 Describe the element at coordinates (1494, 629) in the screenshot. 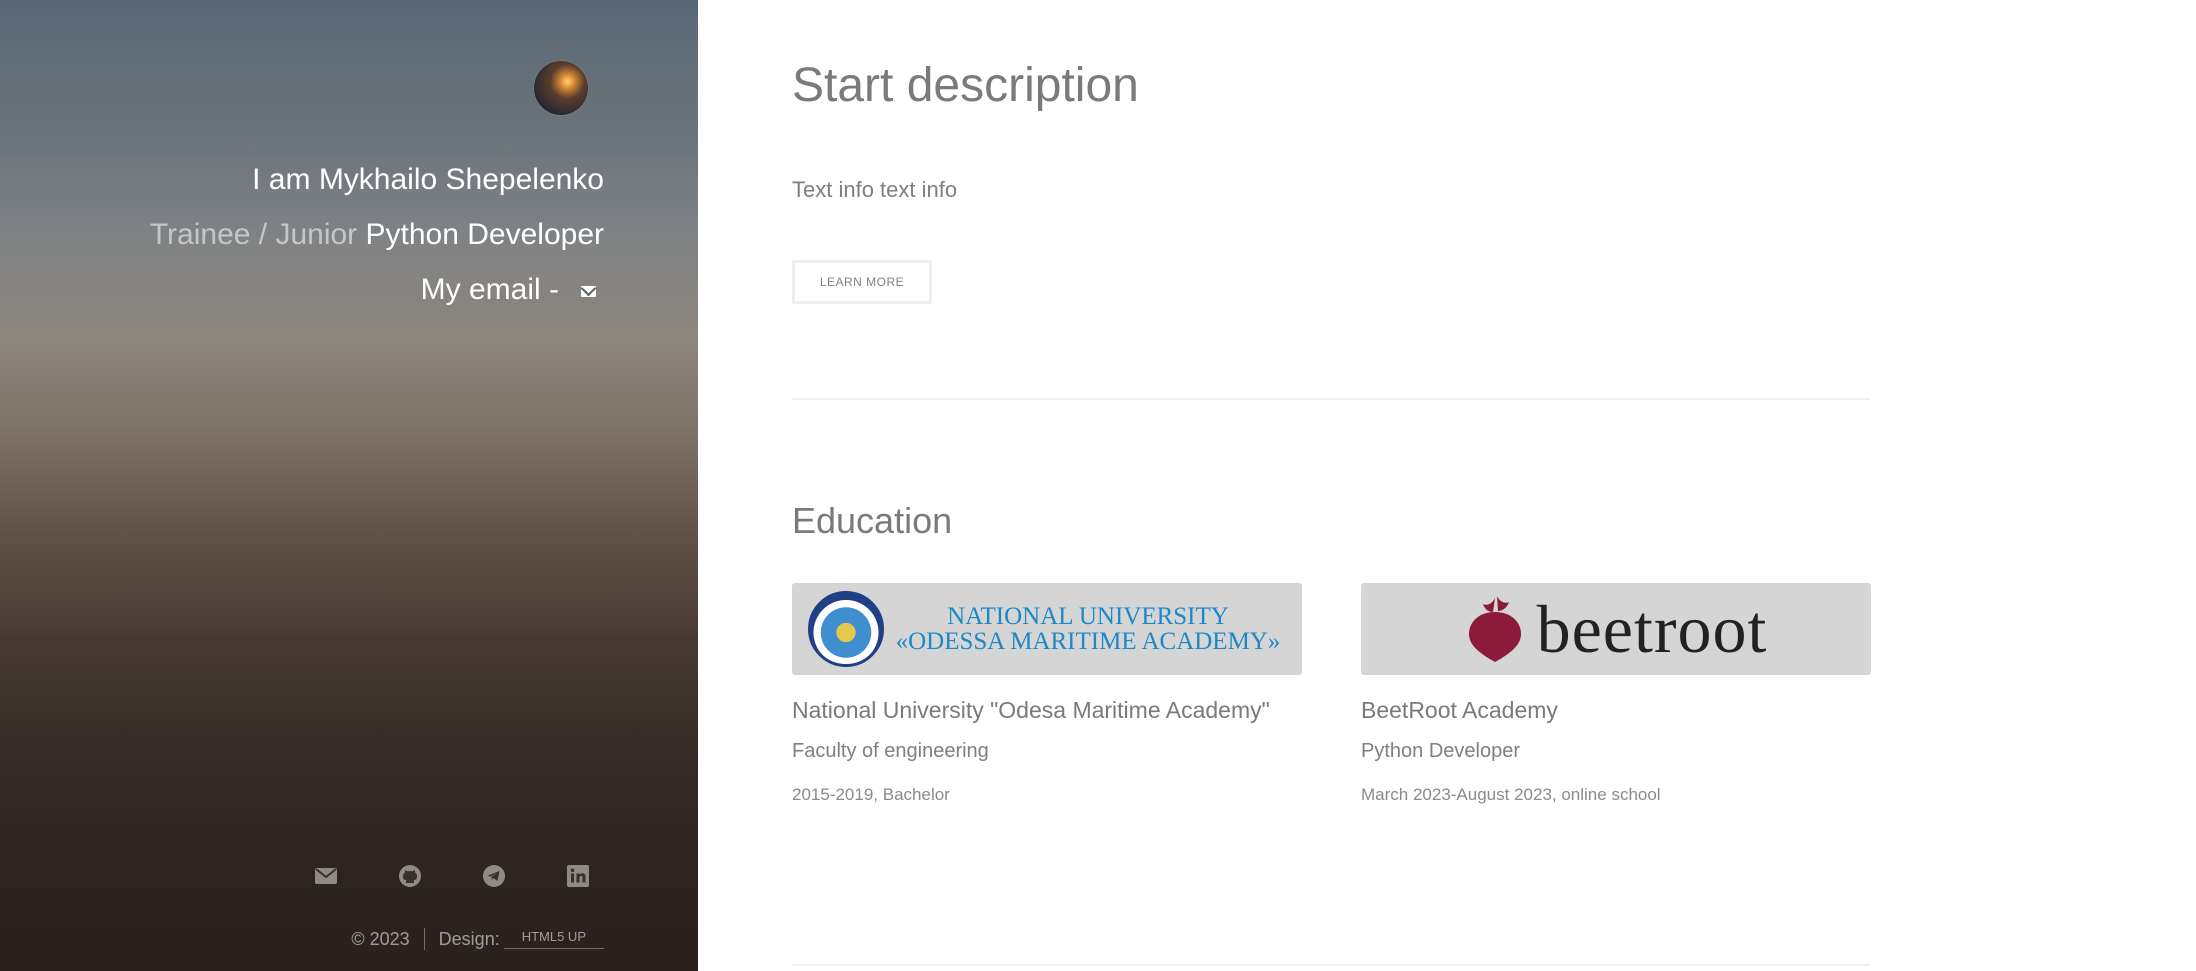

I see `beet-icon` at that location.